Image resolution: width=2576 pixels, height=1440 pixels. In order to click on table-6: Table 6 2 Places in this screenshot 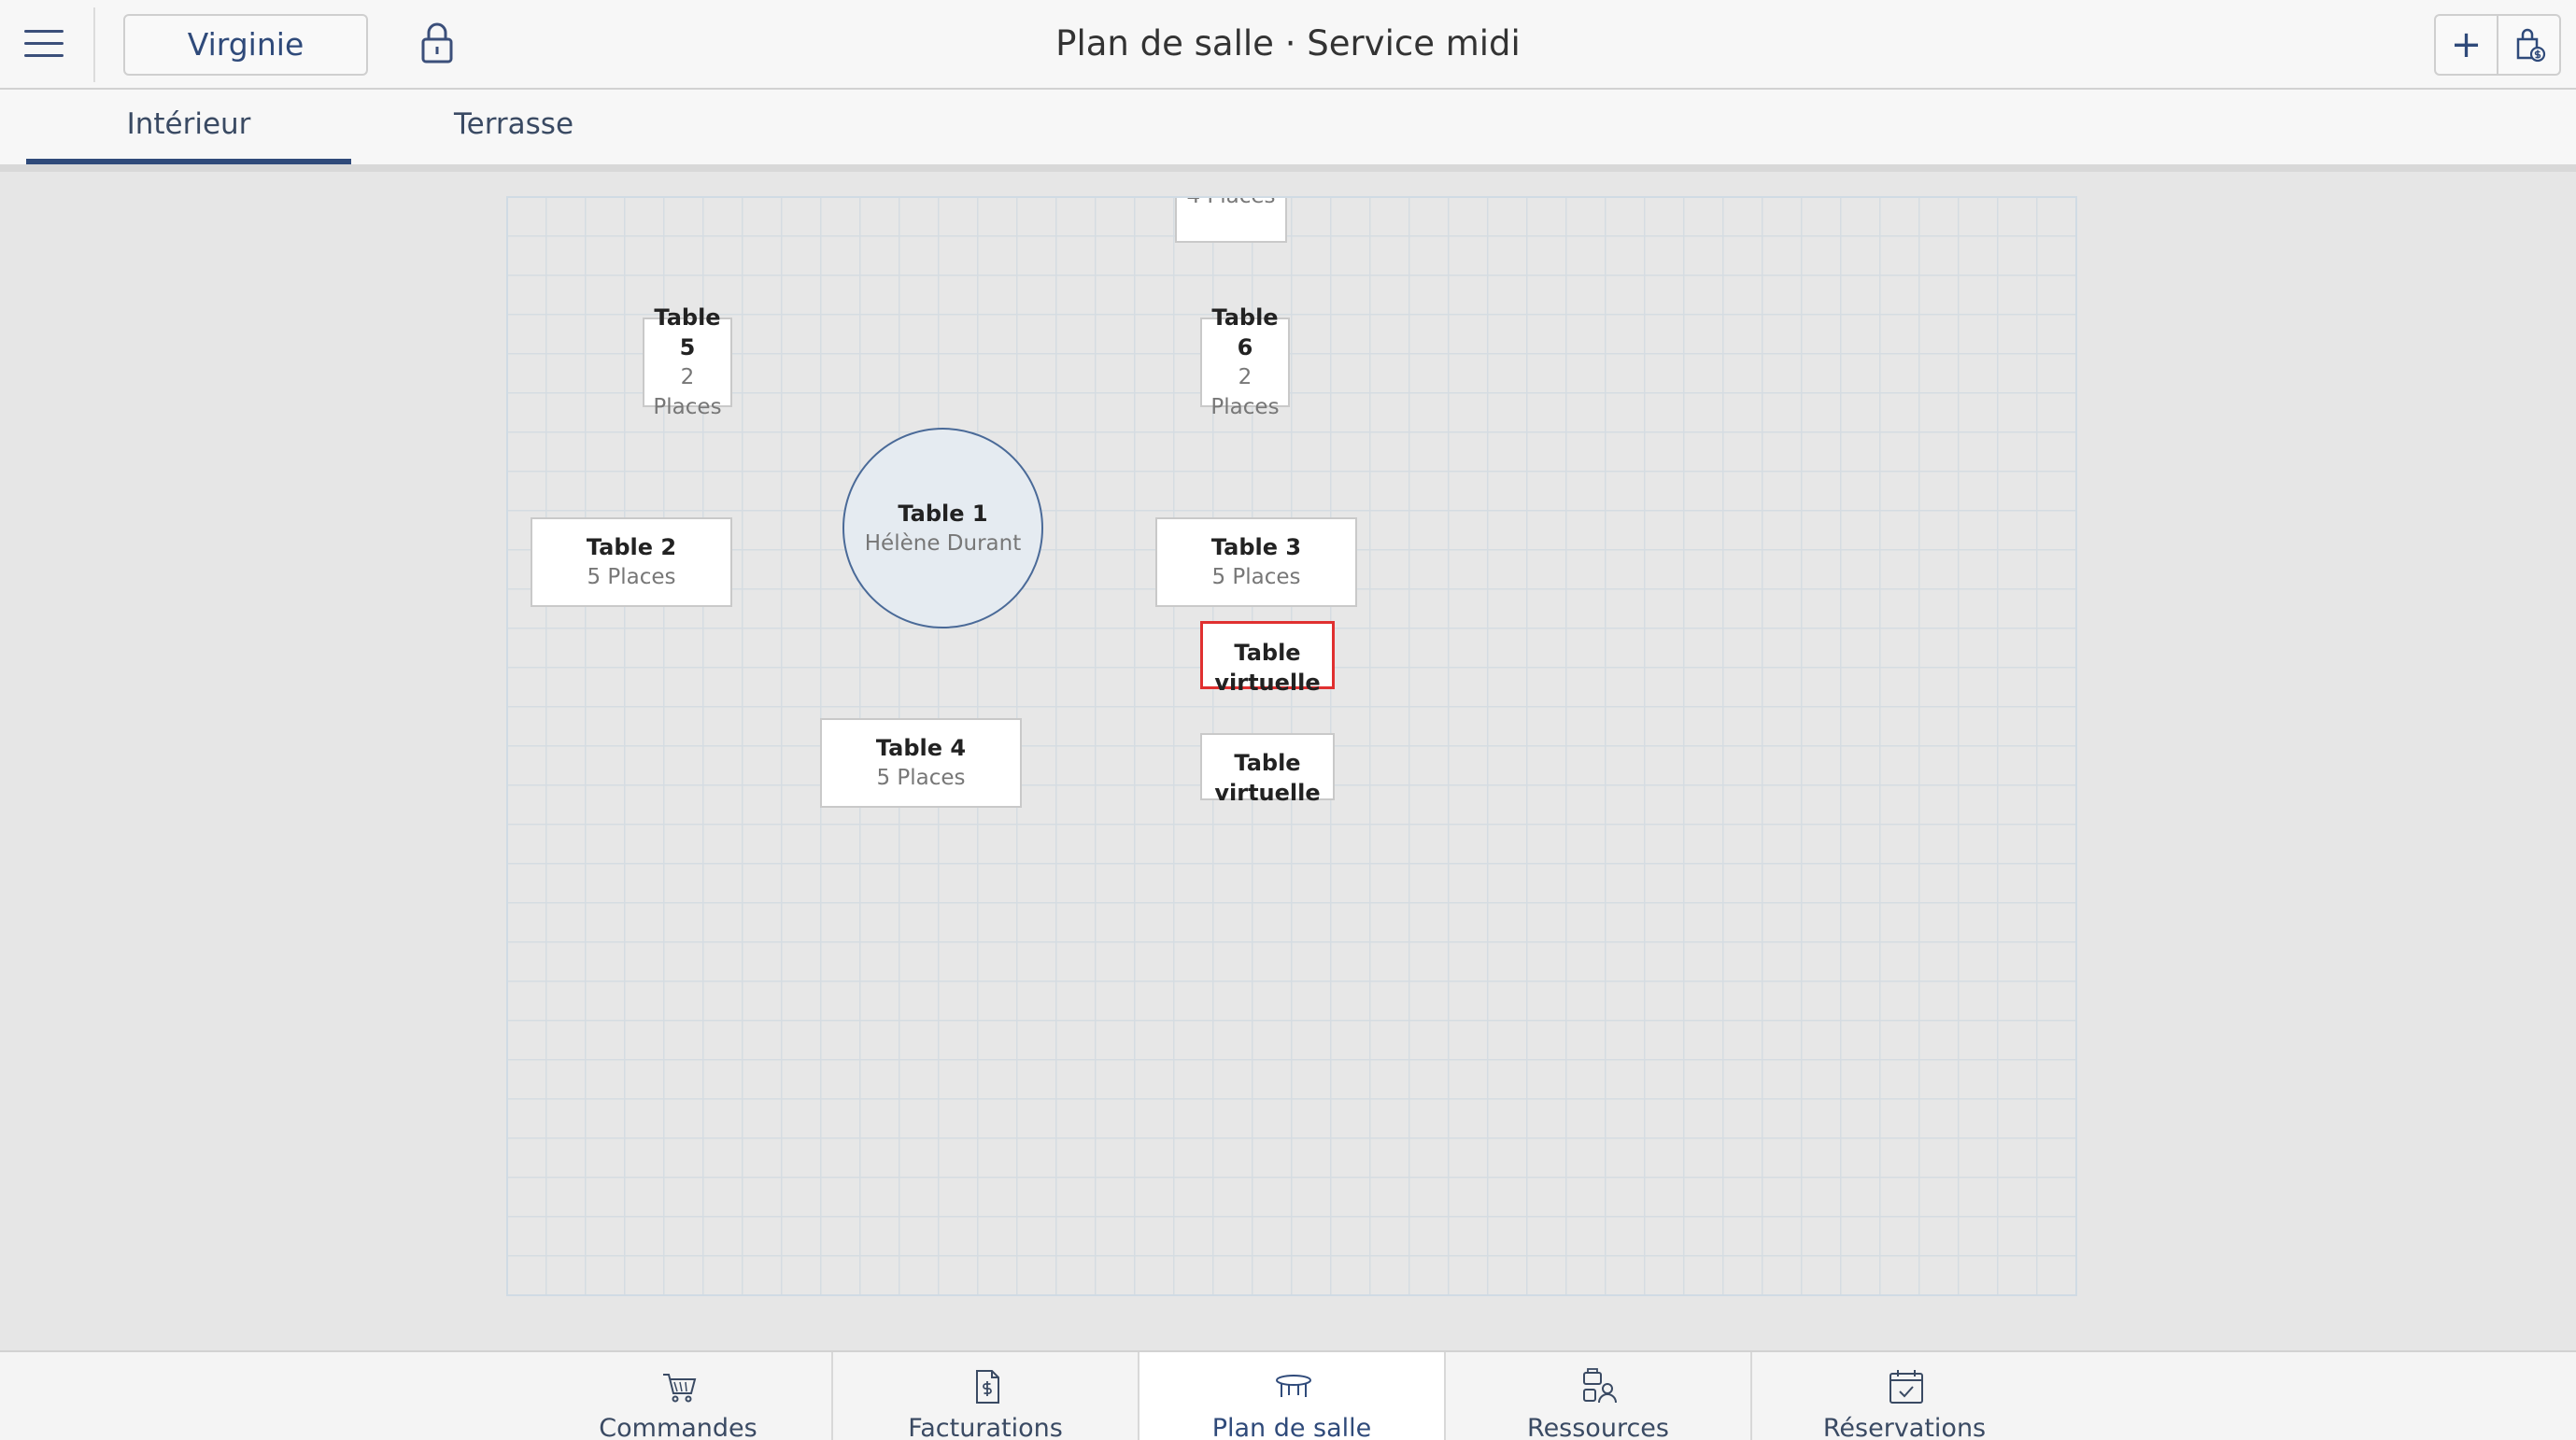, I will do `click(1245, 361)`.